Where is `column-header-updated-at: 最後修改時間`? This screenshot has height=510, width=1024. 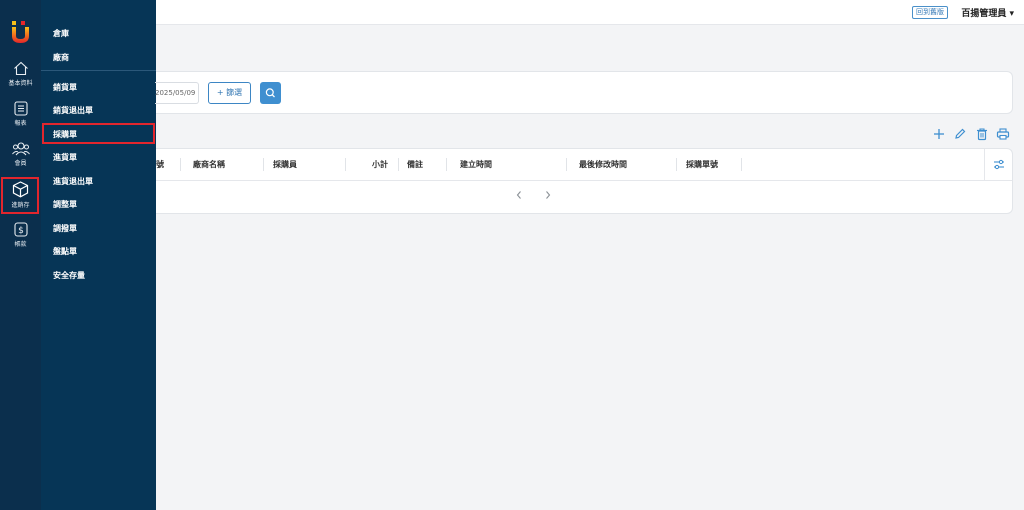 column-header-updated-at: 最後修改時間 is located at coordinates (603, 164).